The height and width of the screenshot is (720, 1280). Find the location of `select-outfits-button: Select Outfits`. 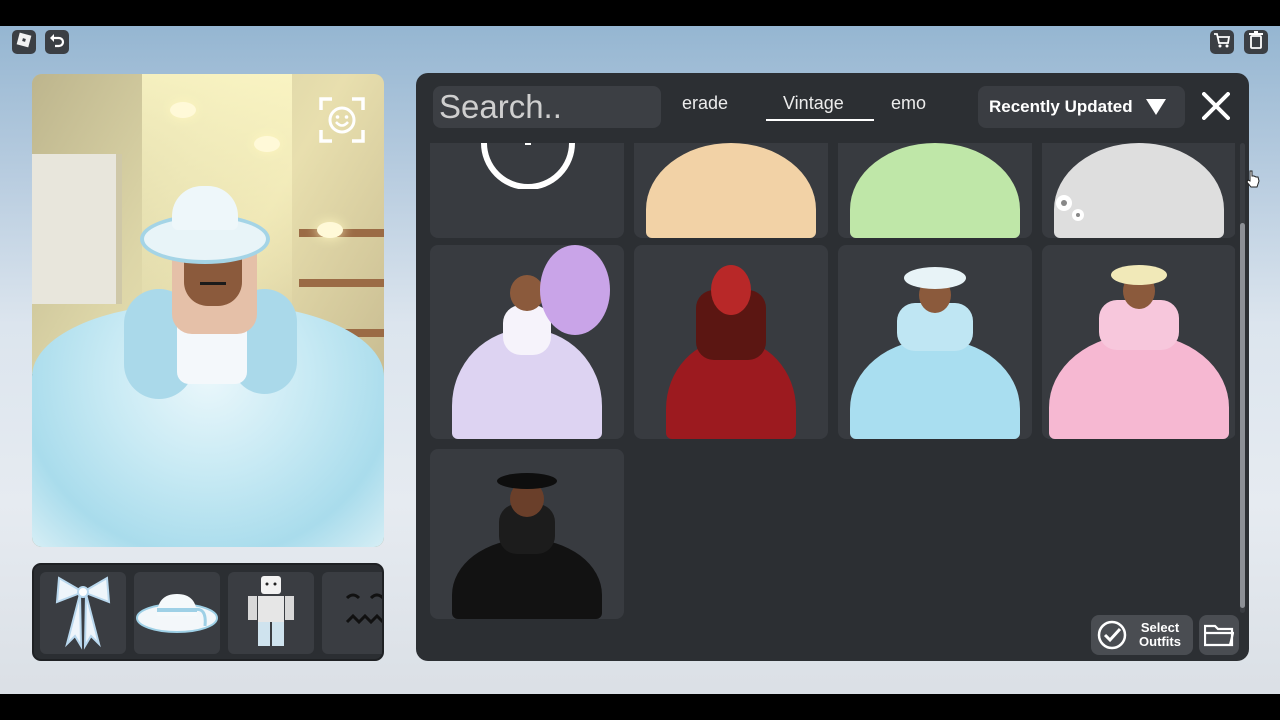

select-outfits-button: Select Outfits is located at coordinates (1142, 635).